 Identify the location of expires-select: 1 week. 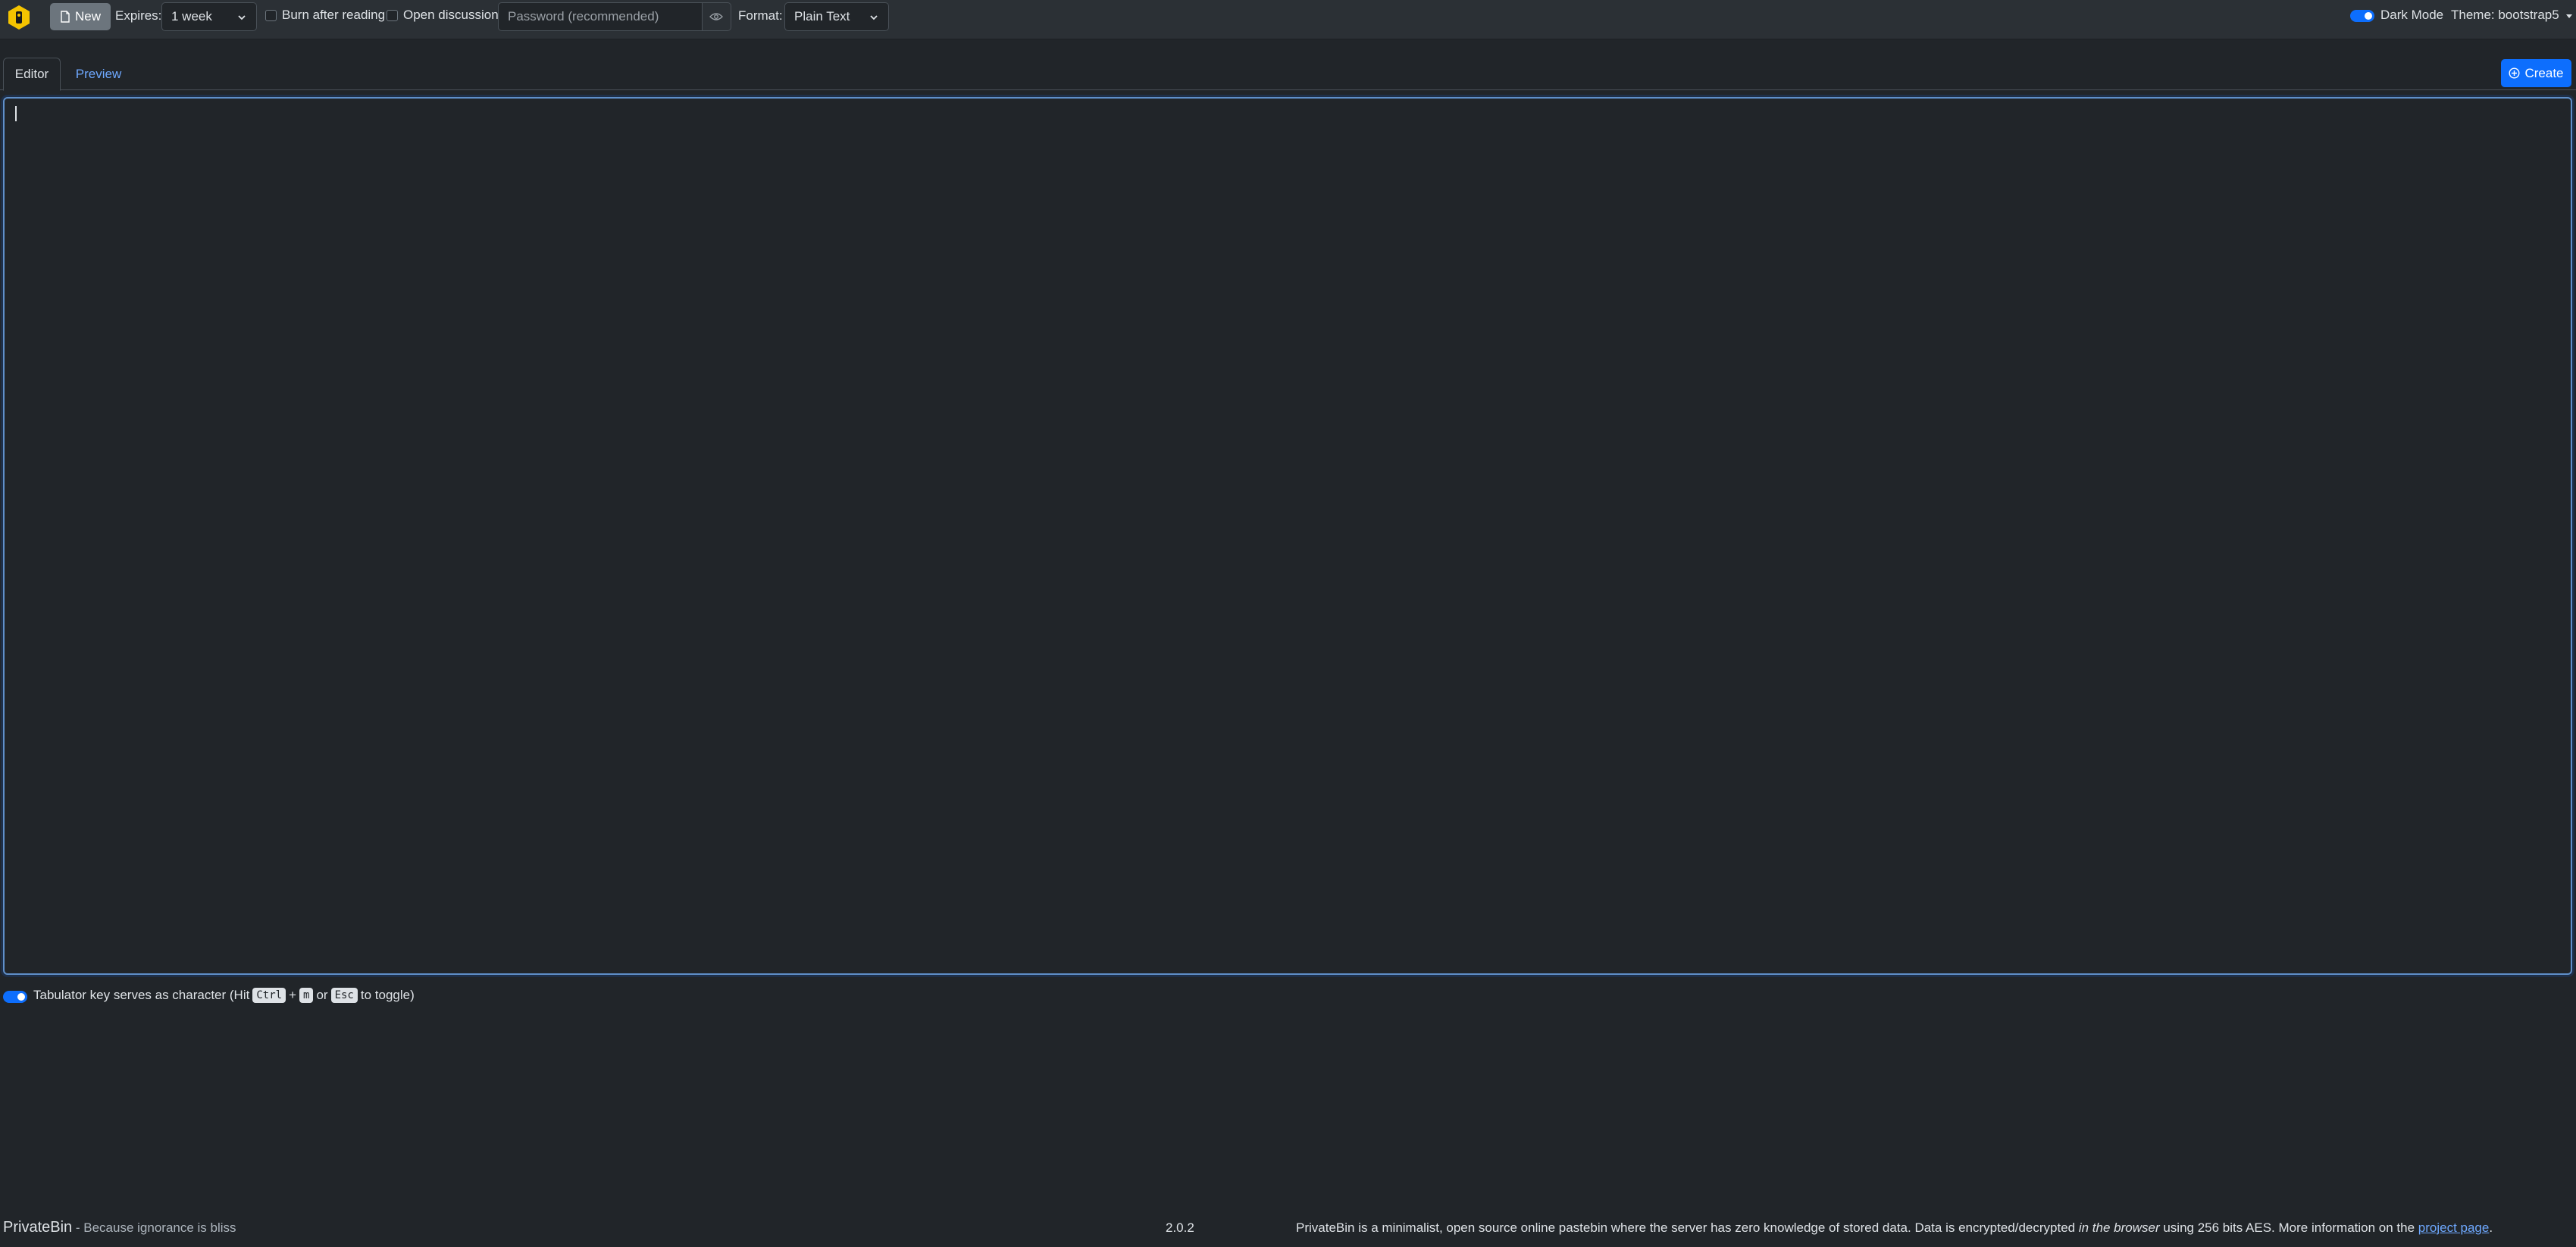
(209, 16).